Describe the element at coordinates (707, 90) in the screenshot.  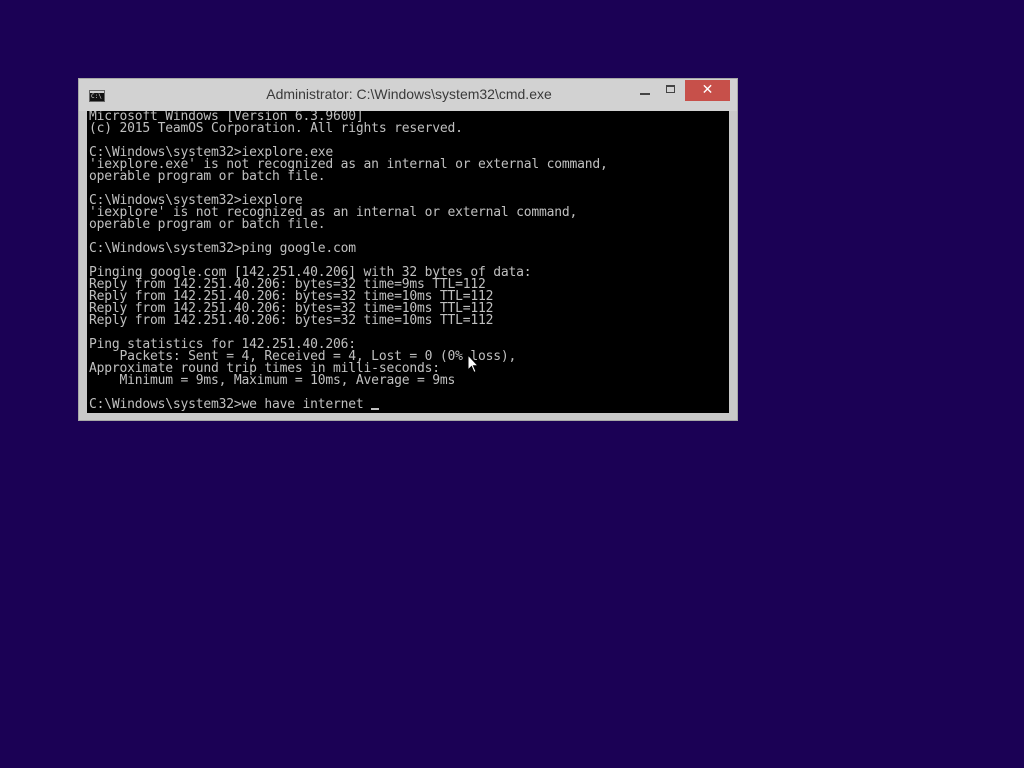
I see `close-button: ✕` at that location.